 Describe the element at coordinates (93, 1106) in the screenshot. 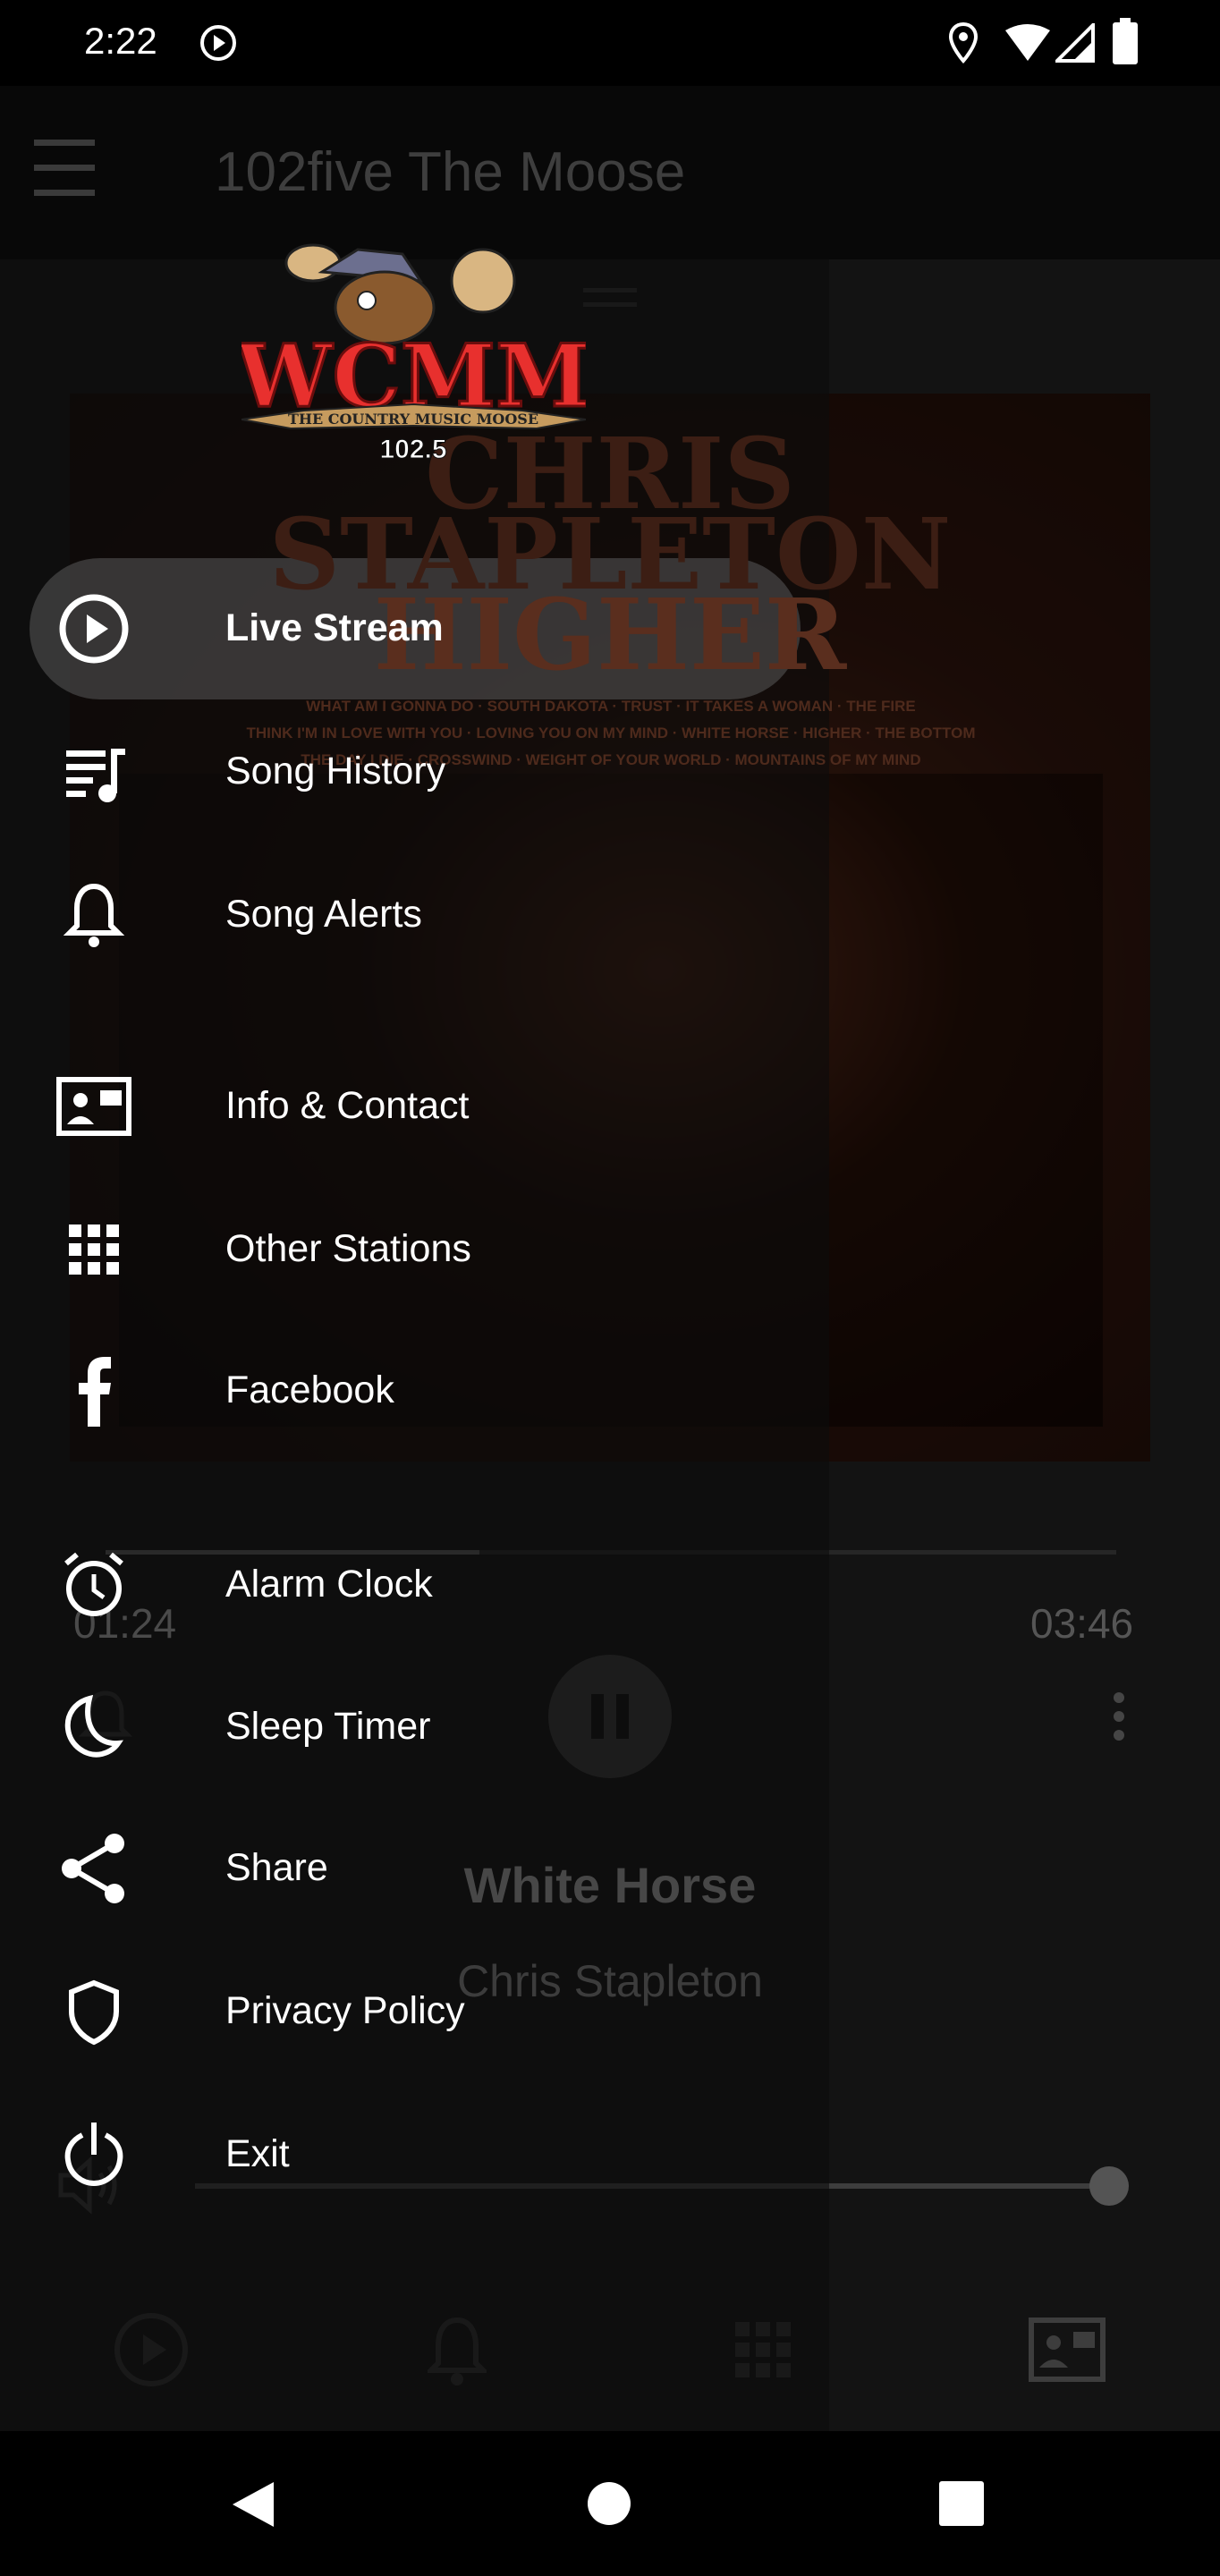

I see `contact-card-icon` at that location.